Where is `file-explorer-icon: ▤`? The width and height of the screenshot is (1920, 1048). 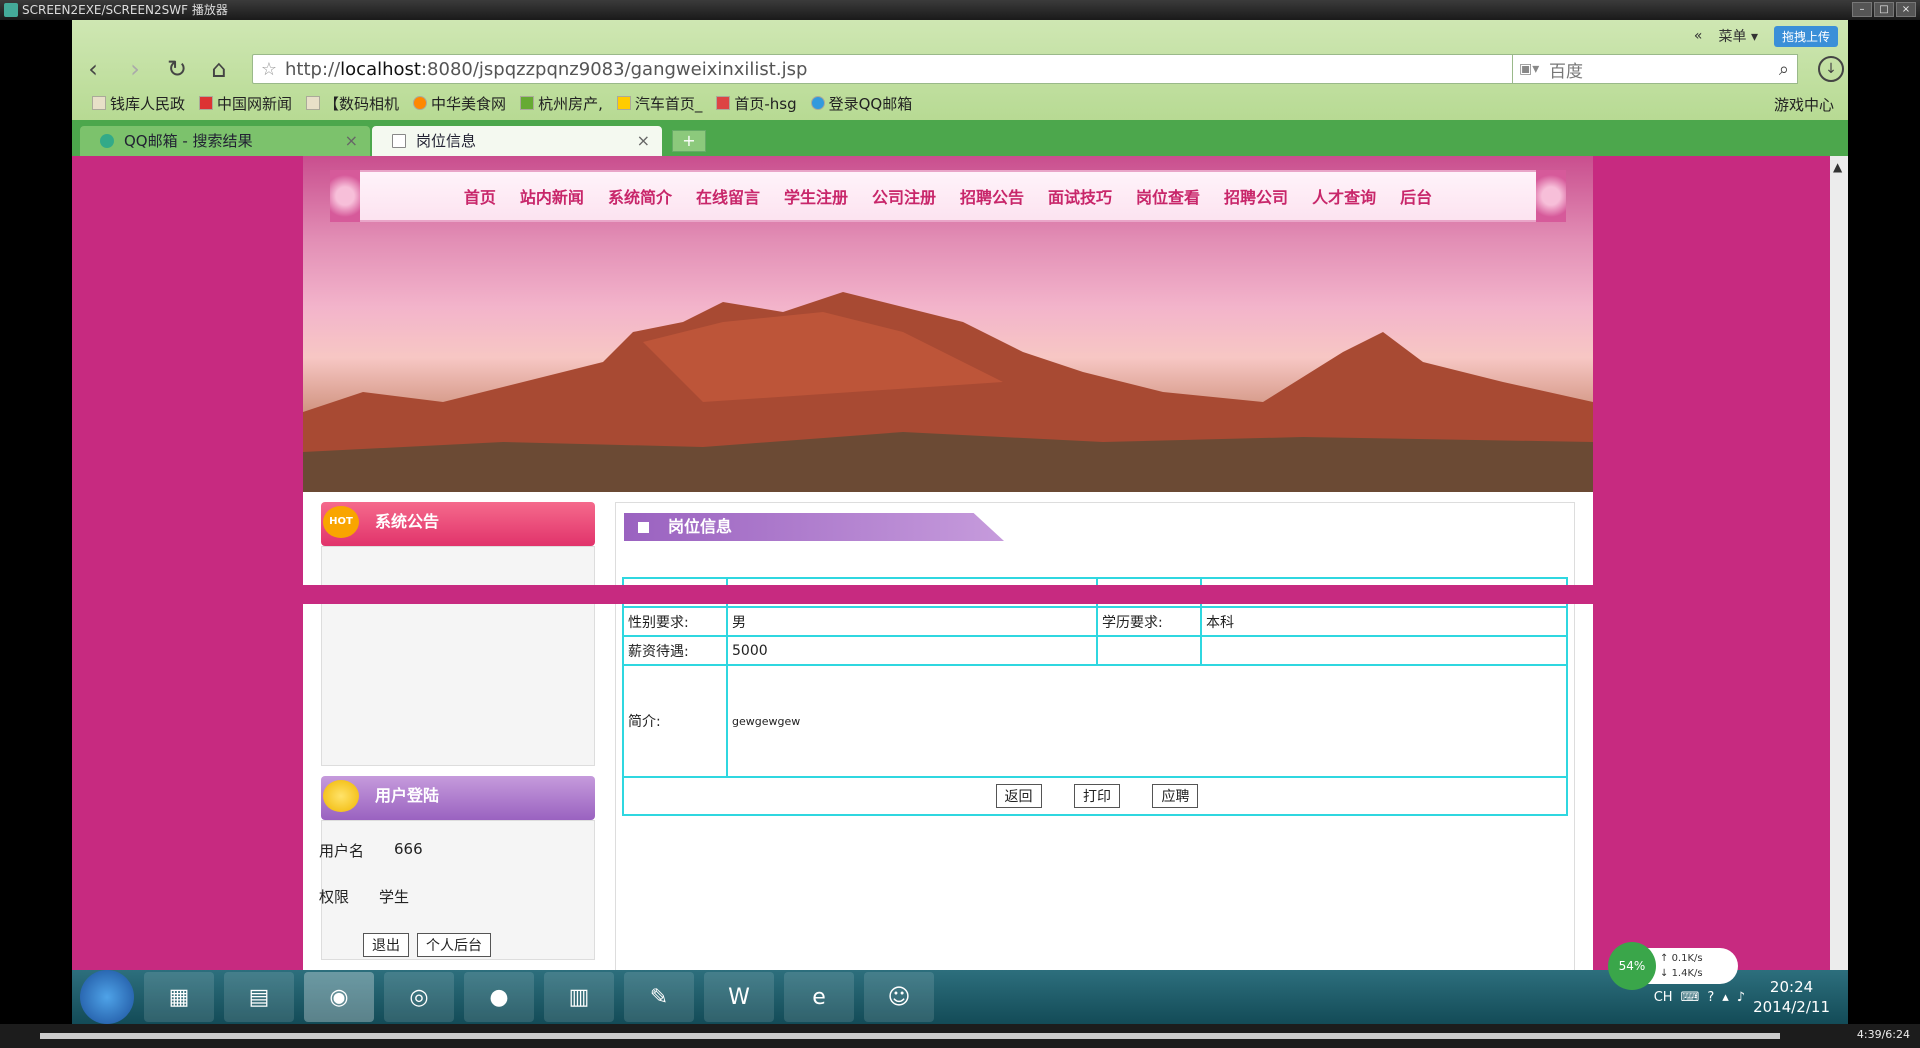
file-explorer-icon: ▤ is located at coordinates (259, 997).